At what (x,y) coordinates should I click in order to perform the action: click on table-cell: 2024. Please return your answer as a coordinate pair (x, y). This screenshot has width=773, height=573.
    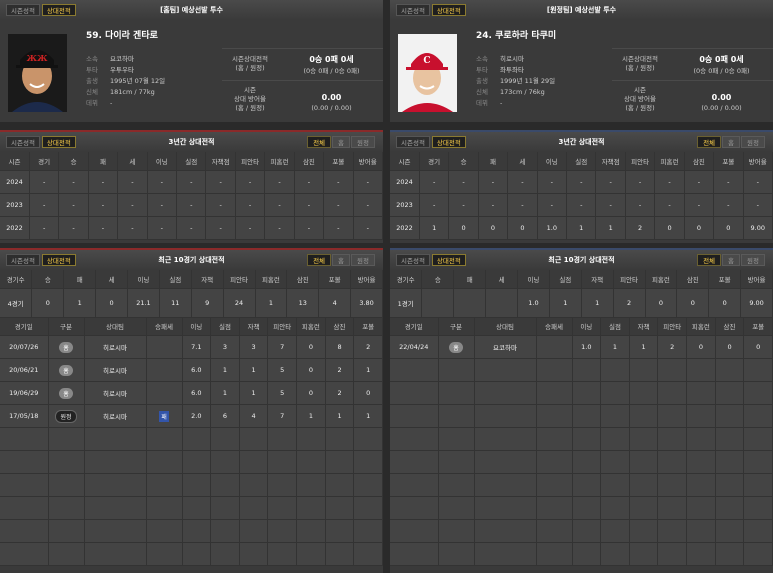
    Looking at the image, I should click on (405, 182).